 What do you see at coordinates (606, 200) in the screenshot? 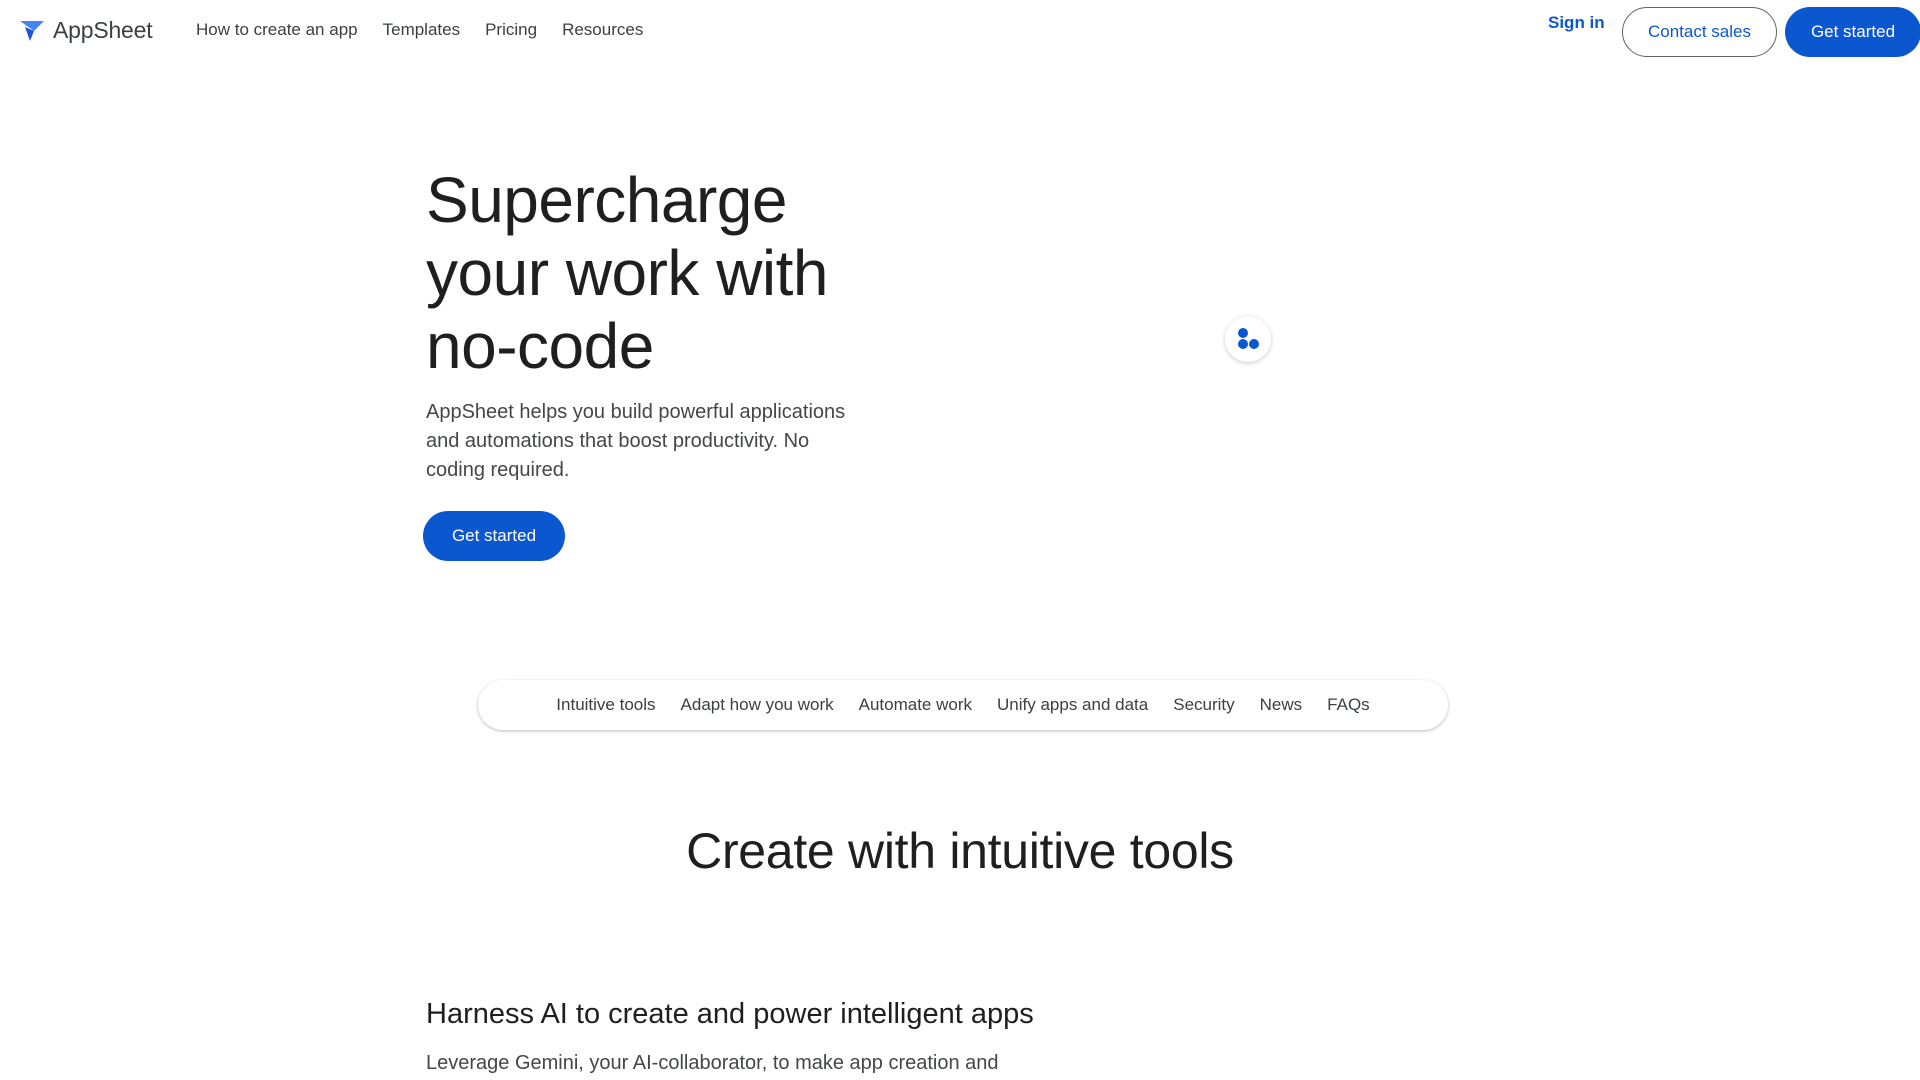
I see `hero-title-line-1: Supercharge` at bounding box center [606, 200].